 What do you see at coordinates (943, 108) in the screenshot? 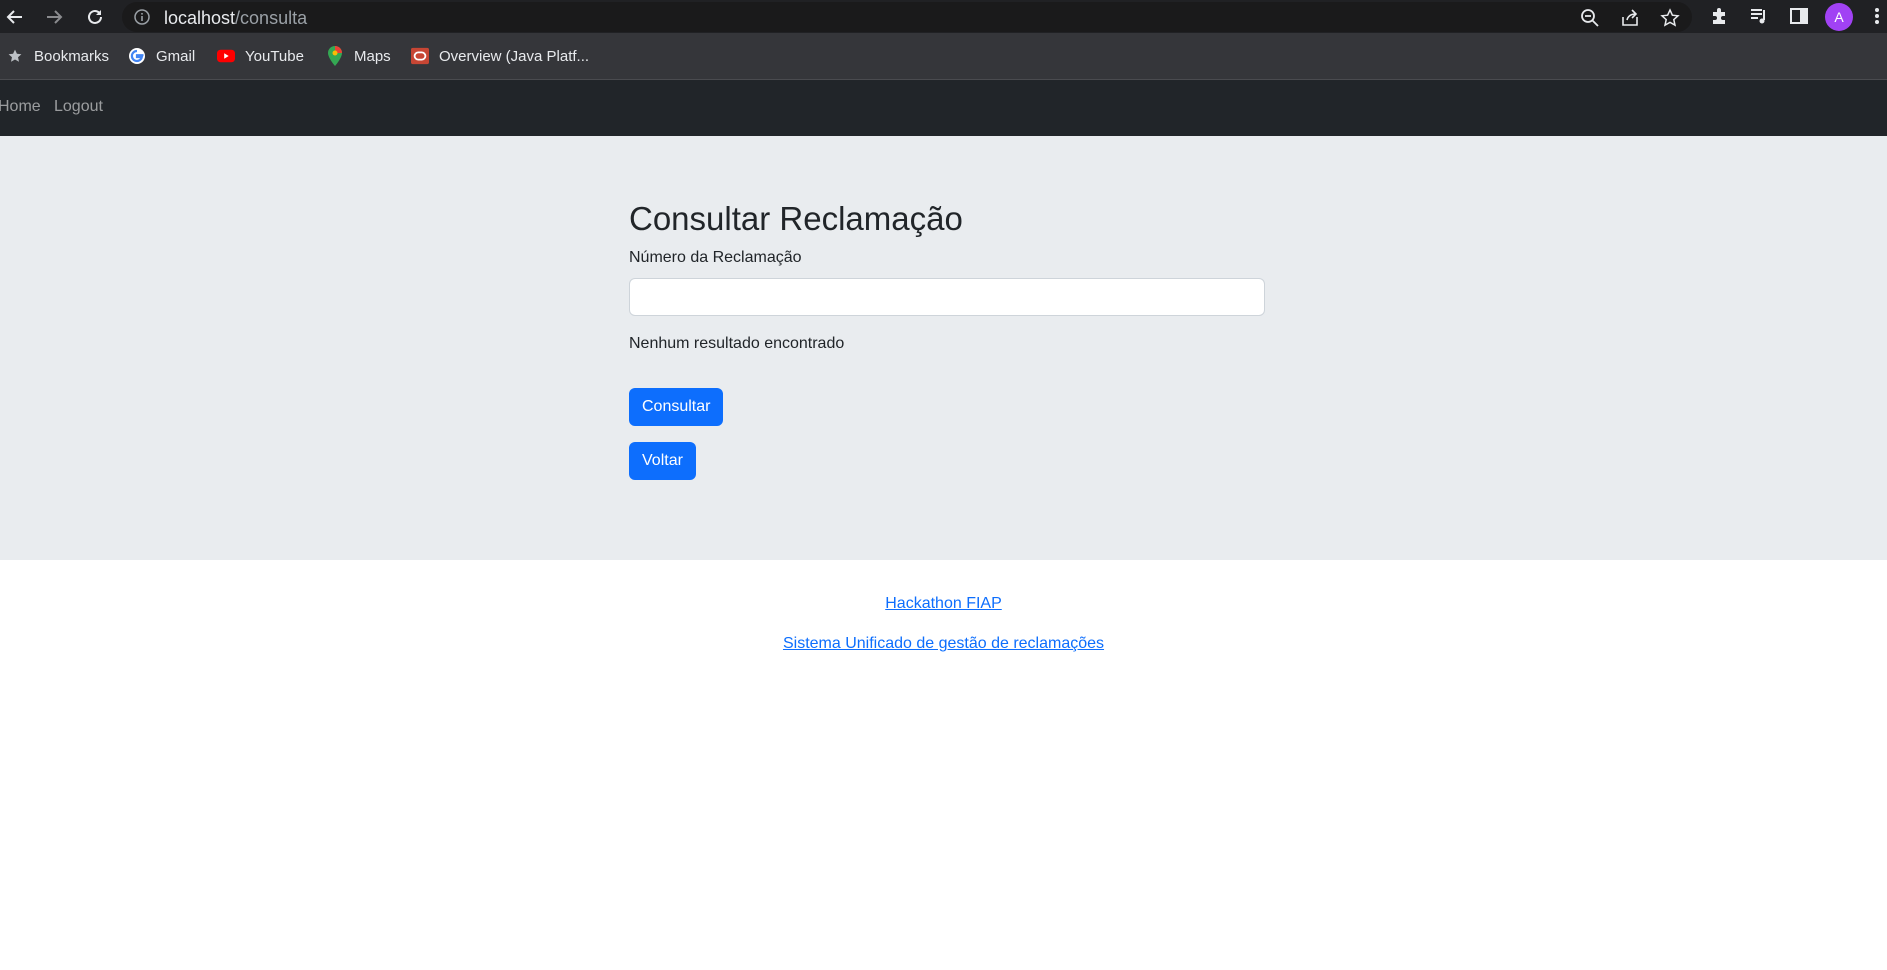
I see `app-navbar: Home Logout` at bounding box center [943, 108].